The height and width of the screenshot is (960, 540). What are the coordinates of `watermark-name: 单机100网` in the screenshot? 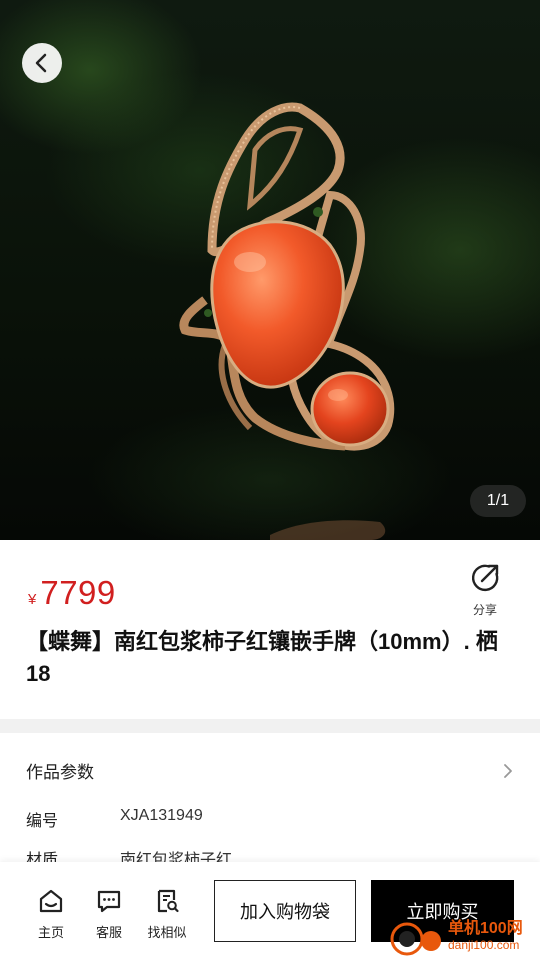 It's located at (485, 928).